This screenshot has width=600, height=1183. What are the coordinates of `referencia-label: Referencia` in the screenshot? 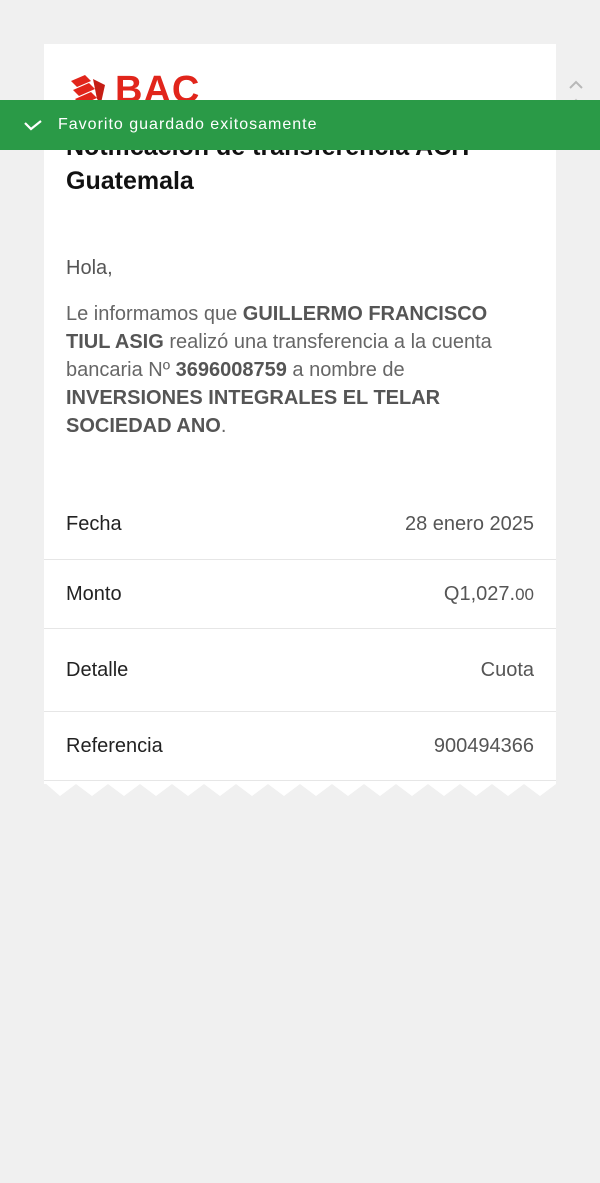 It's located at (114, 745).